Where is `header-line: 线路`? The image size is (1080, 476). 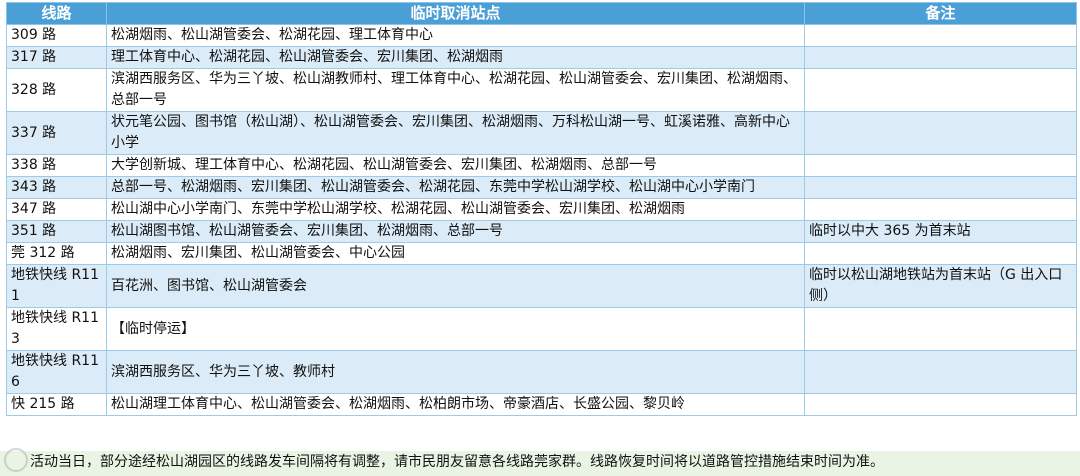 header-line: 线路 is located at coordinates (56, 13).